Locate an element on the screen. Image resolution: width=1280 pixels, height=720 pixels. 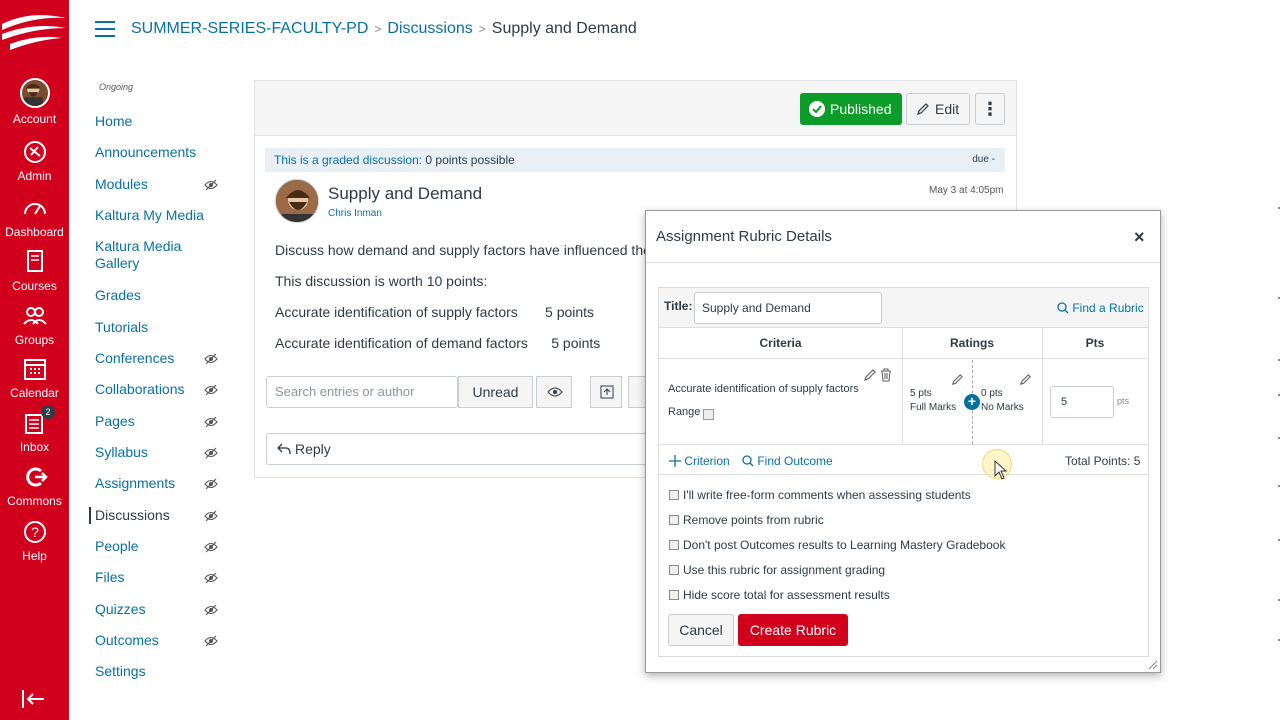
search-entries-input: Search entries or author is located at coordinates (362, 392).